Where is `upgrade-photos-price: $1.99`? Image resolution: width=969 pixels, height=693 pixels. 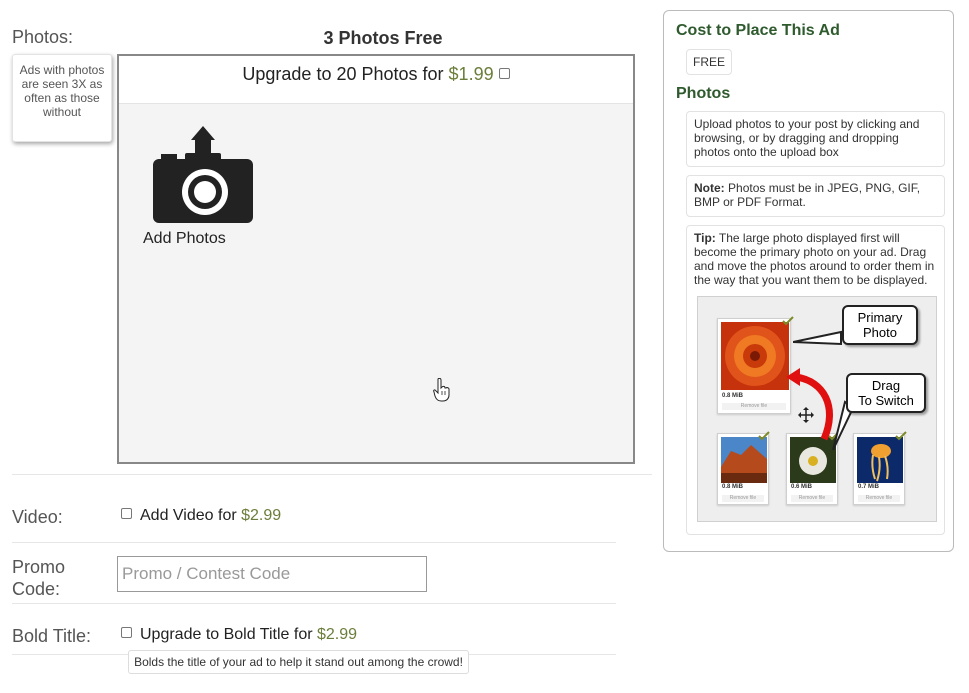
upgrade-photos-price: $1.99 is located at coordinates (471, 74).